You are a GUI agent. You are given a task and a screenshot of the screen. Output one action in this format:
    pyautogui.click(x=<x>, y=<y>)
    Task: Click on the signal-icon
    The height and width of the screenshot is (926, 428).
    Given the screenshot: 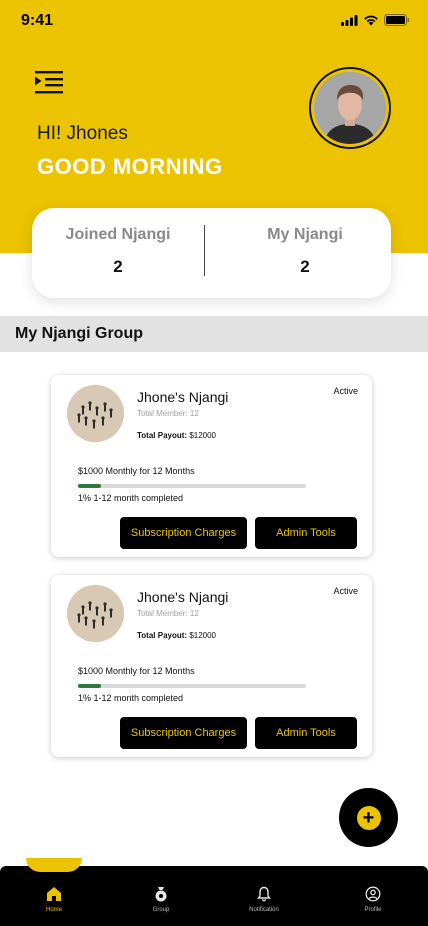 What is the action you would take?
    pyautogui.click(x=349, y=20)
    